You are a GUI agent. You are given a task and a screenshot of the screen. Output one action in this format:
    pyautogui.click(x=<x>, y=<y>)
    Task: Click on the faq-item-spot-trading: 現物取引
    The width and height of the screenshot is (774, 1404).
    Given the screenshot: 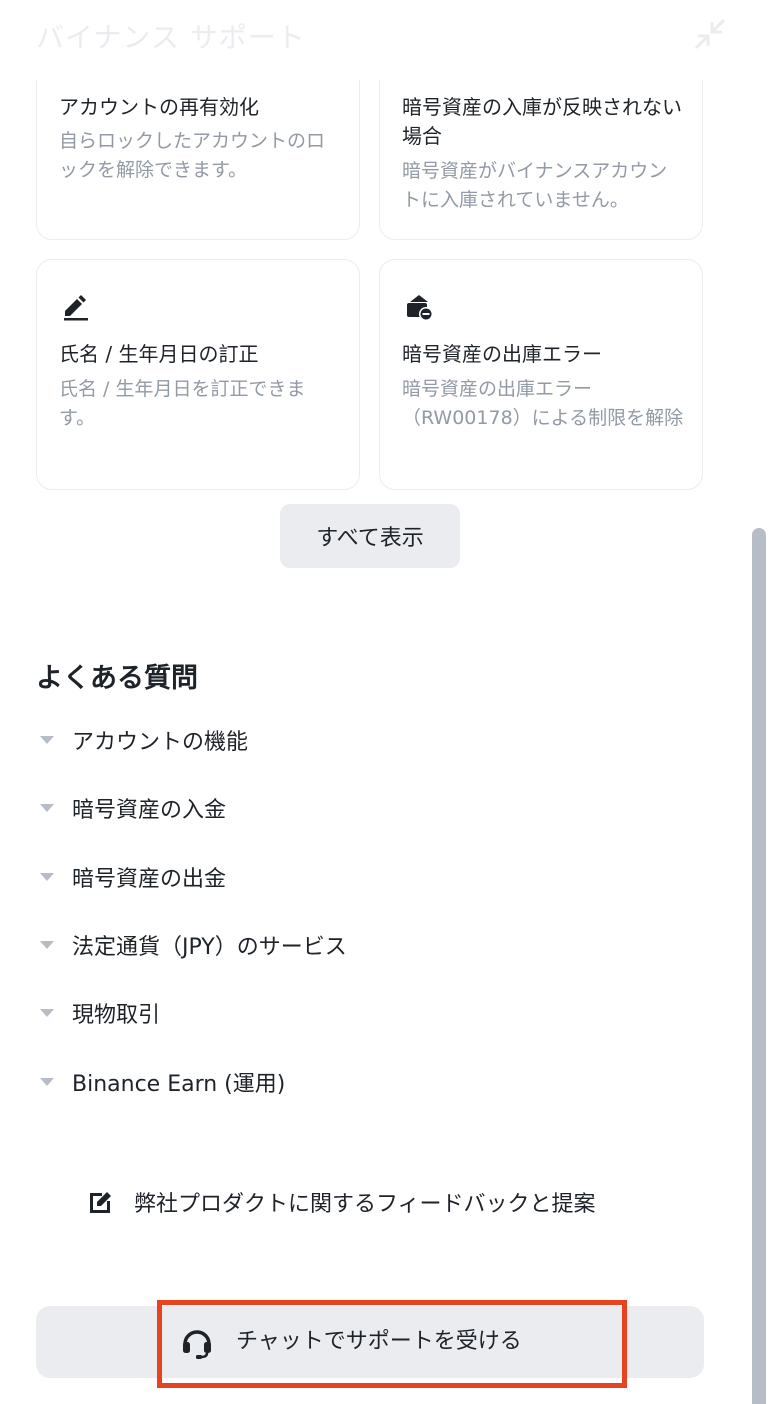 What is the action you would take?
    pyautogui.click(x=100, y=1013)
    